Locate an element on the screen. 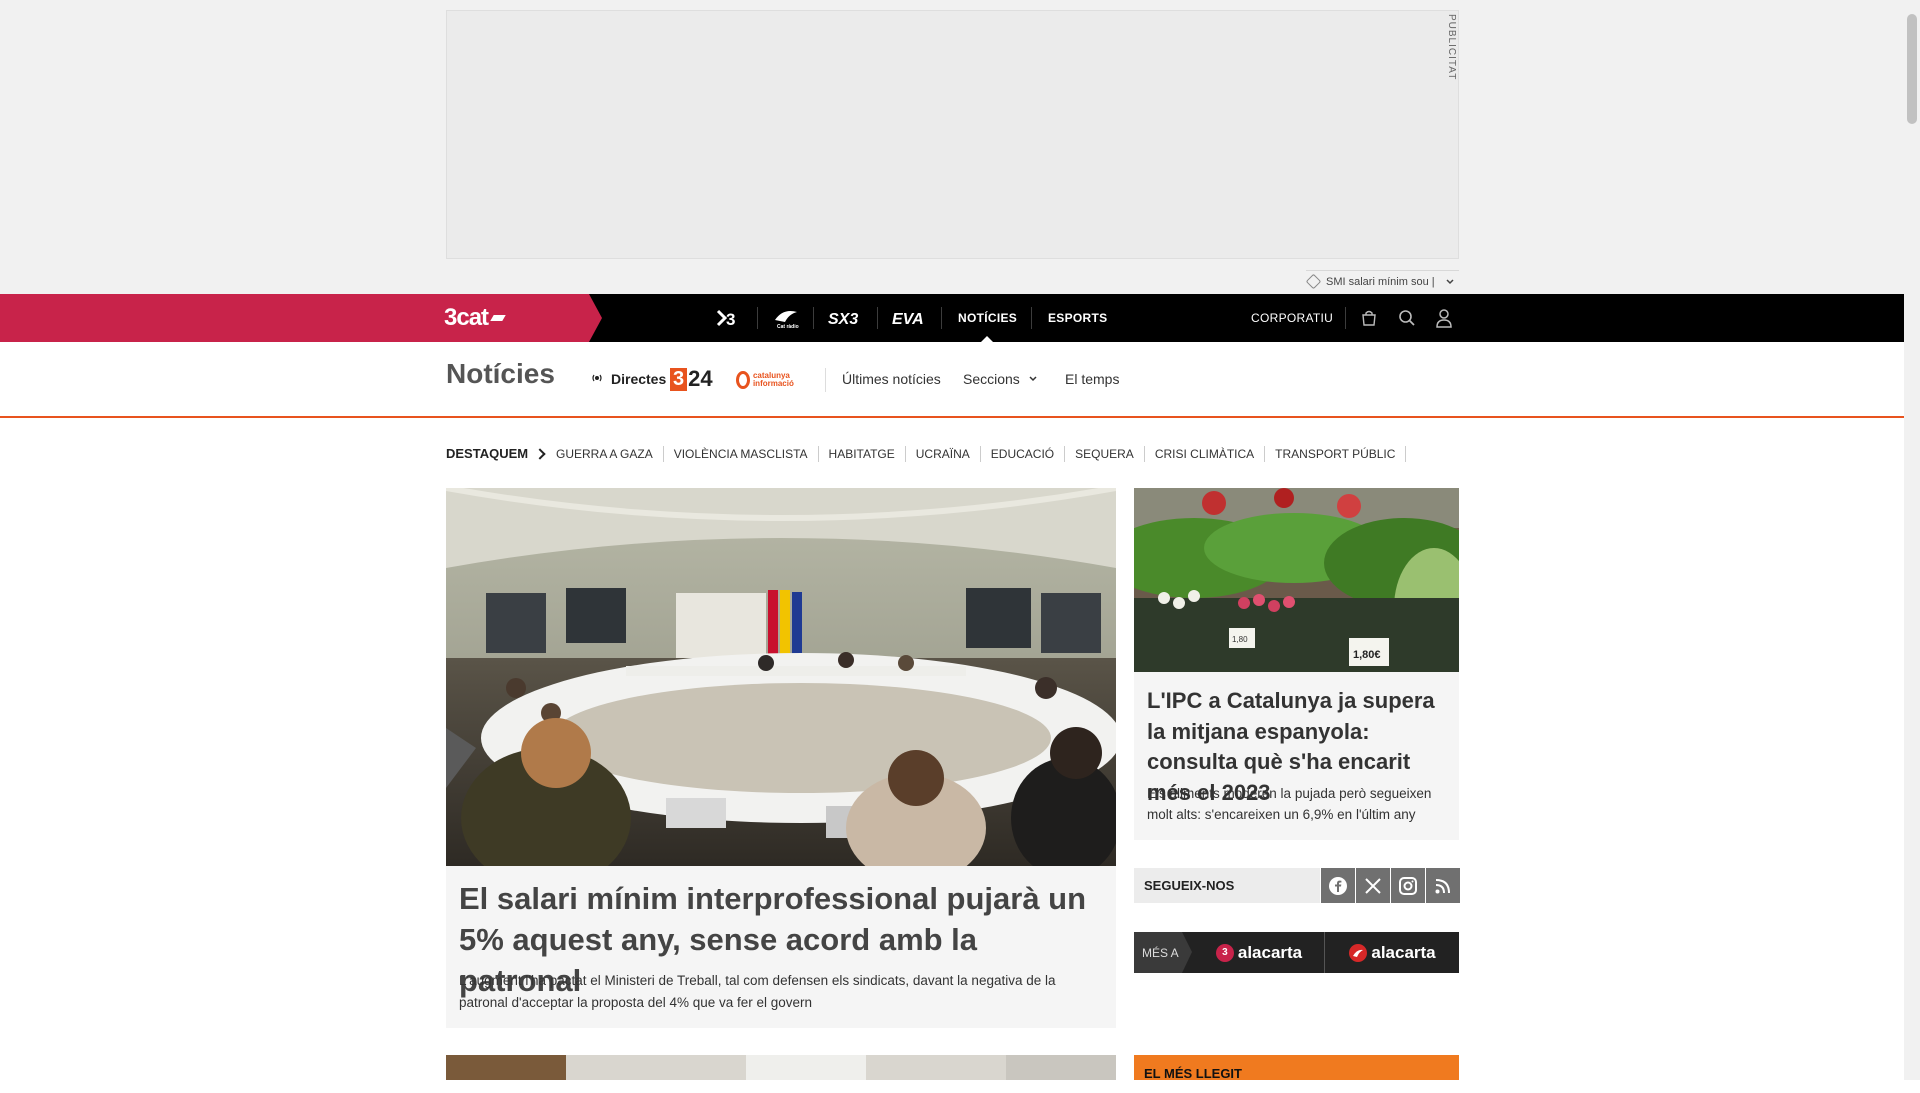  logo-324-prefix: 3 is located at coordinates (679, 379).